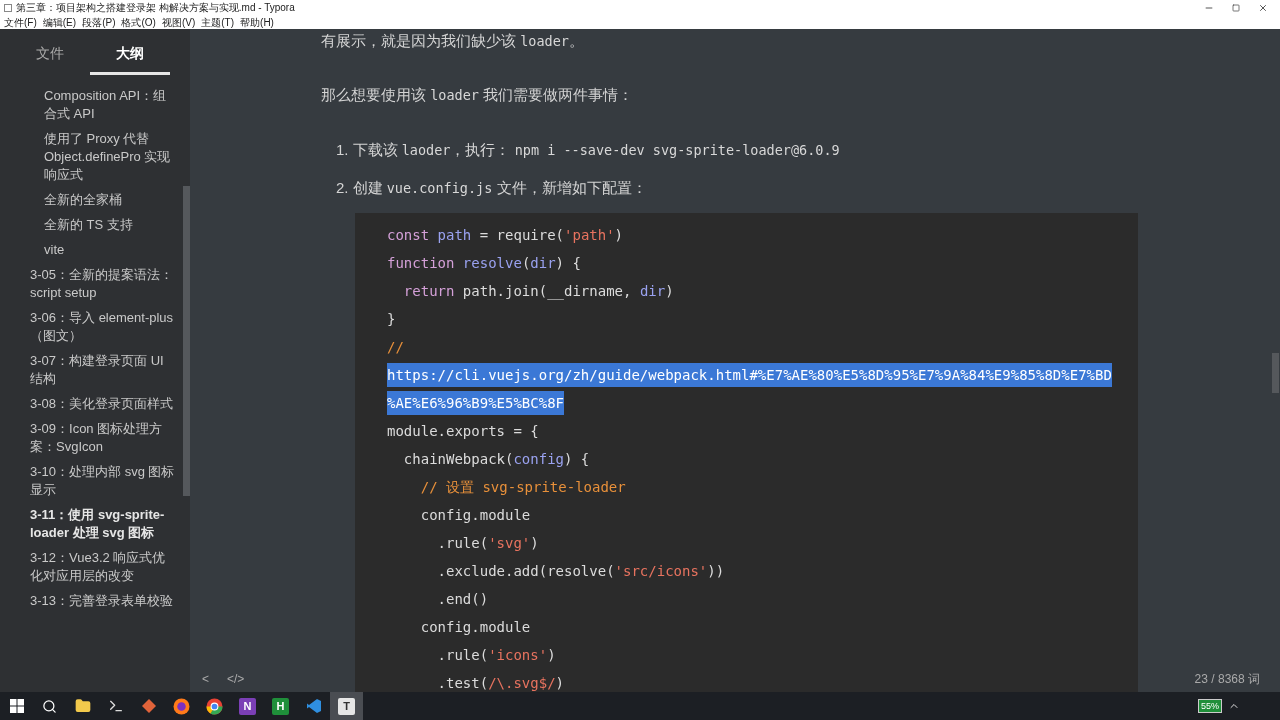 The image size is (1280, 720). Describe the element at coordinates (453, 41) in the screenshot. I see `paragraph: 有展示，就是因为我们缺少该 loader。` at that location.